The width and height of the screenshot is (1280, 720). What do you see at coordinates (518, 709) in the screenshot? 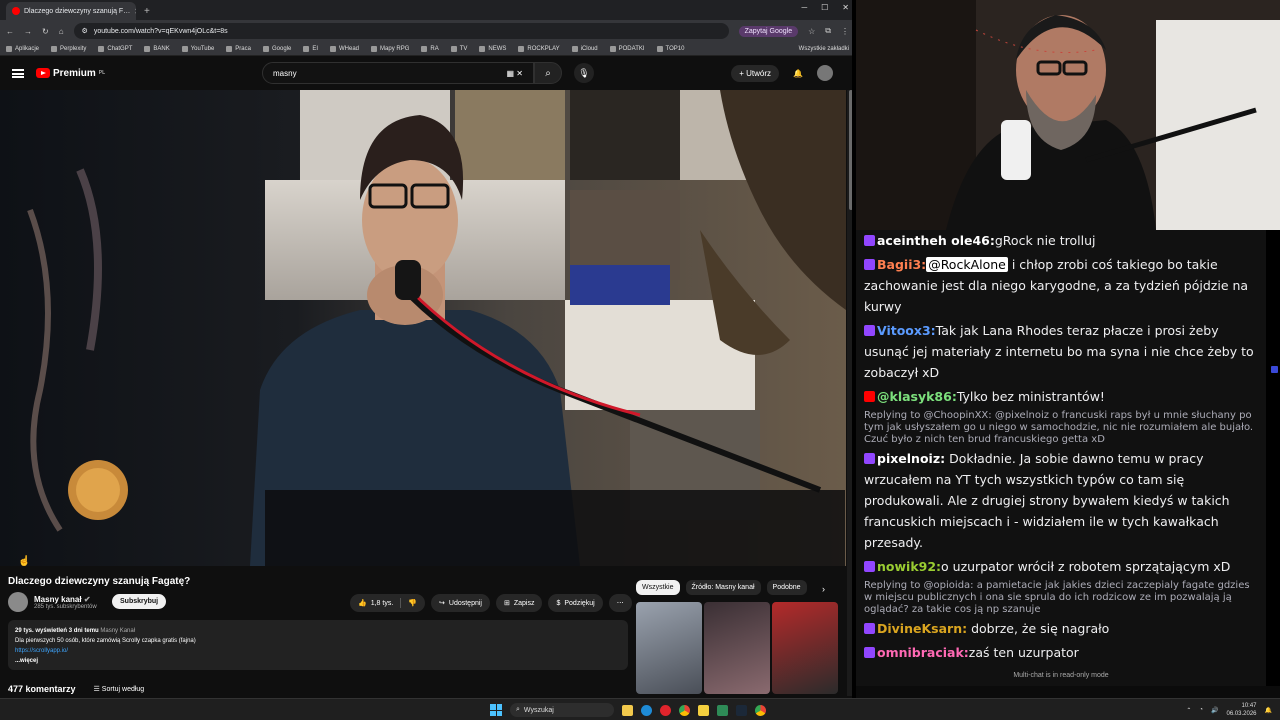
I see `search-icon: ⌕` at bounding box center [518, 709].